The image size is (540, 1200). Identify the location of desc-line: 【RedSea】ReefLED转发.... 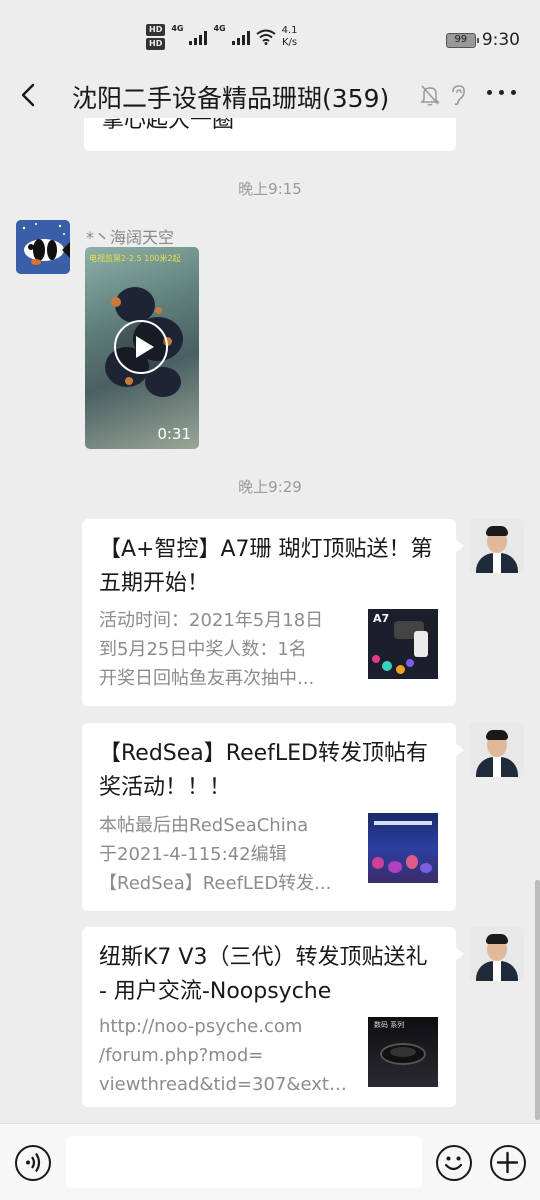
(215, 883).